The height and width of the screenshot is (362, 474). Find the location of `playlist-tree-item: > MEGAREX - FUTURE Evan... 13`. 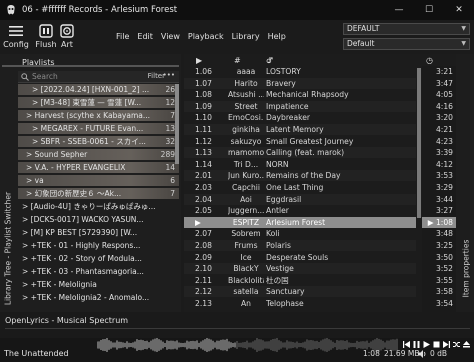

playlist-tree-item: > MEGAREX - FUTURE Evan... 13 is located at coordinates (98, 128).